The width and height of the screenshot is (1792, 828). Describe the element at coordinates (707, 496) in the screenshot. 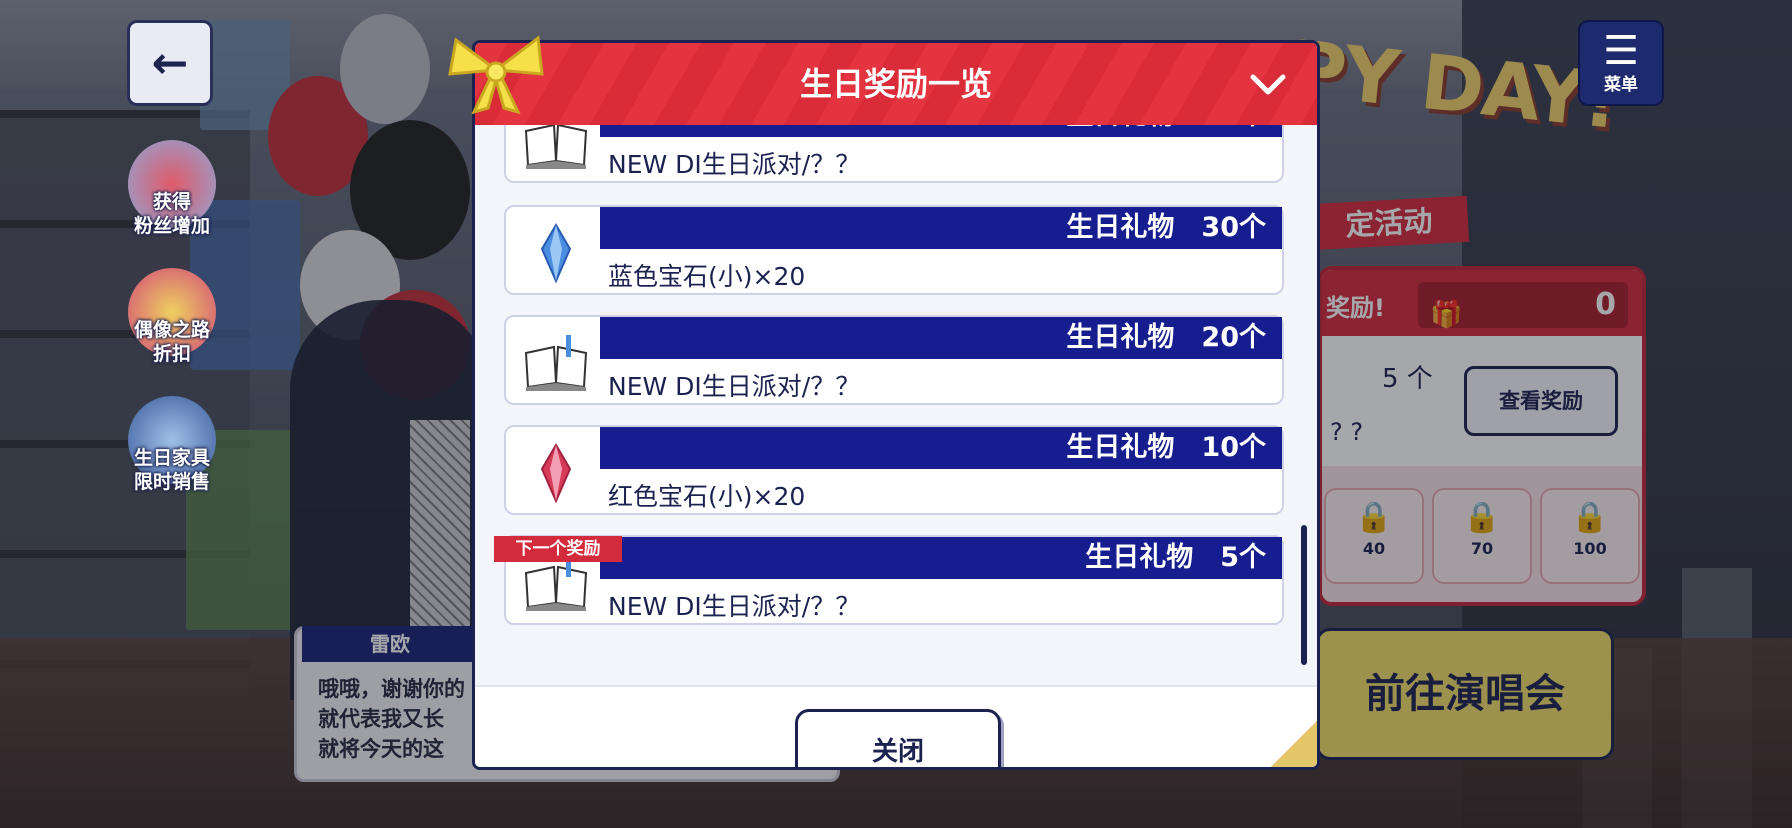

I see `reward-item-name: 红色宝石(小)×20` at that location.